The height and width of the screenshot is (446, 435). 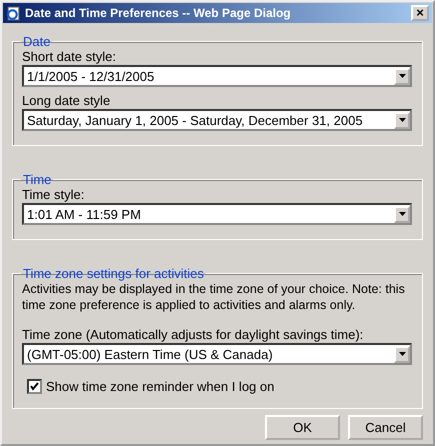 What do you see at coordinates (160, 386) in the screenshot?
I see `checkbox-label: Show time zone reminder when I log on` at bounding box center [160, 386].